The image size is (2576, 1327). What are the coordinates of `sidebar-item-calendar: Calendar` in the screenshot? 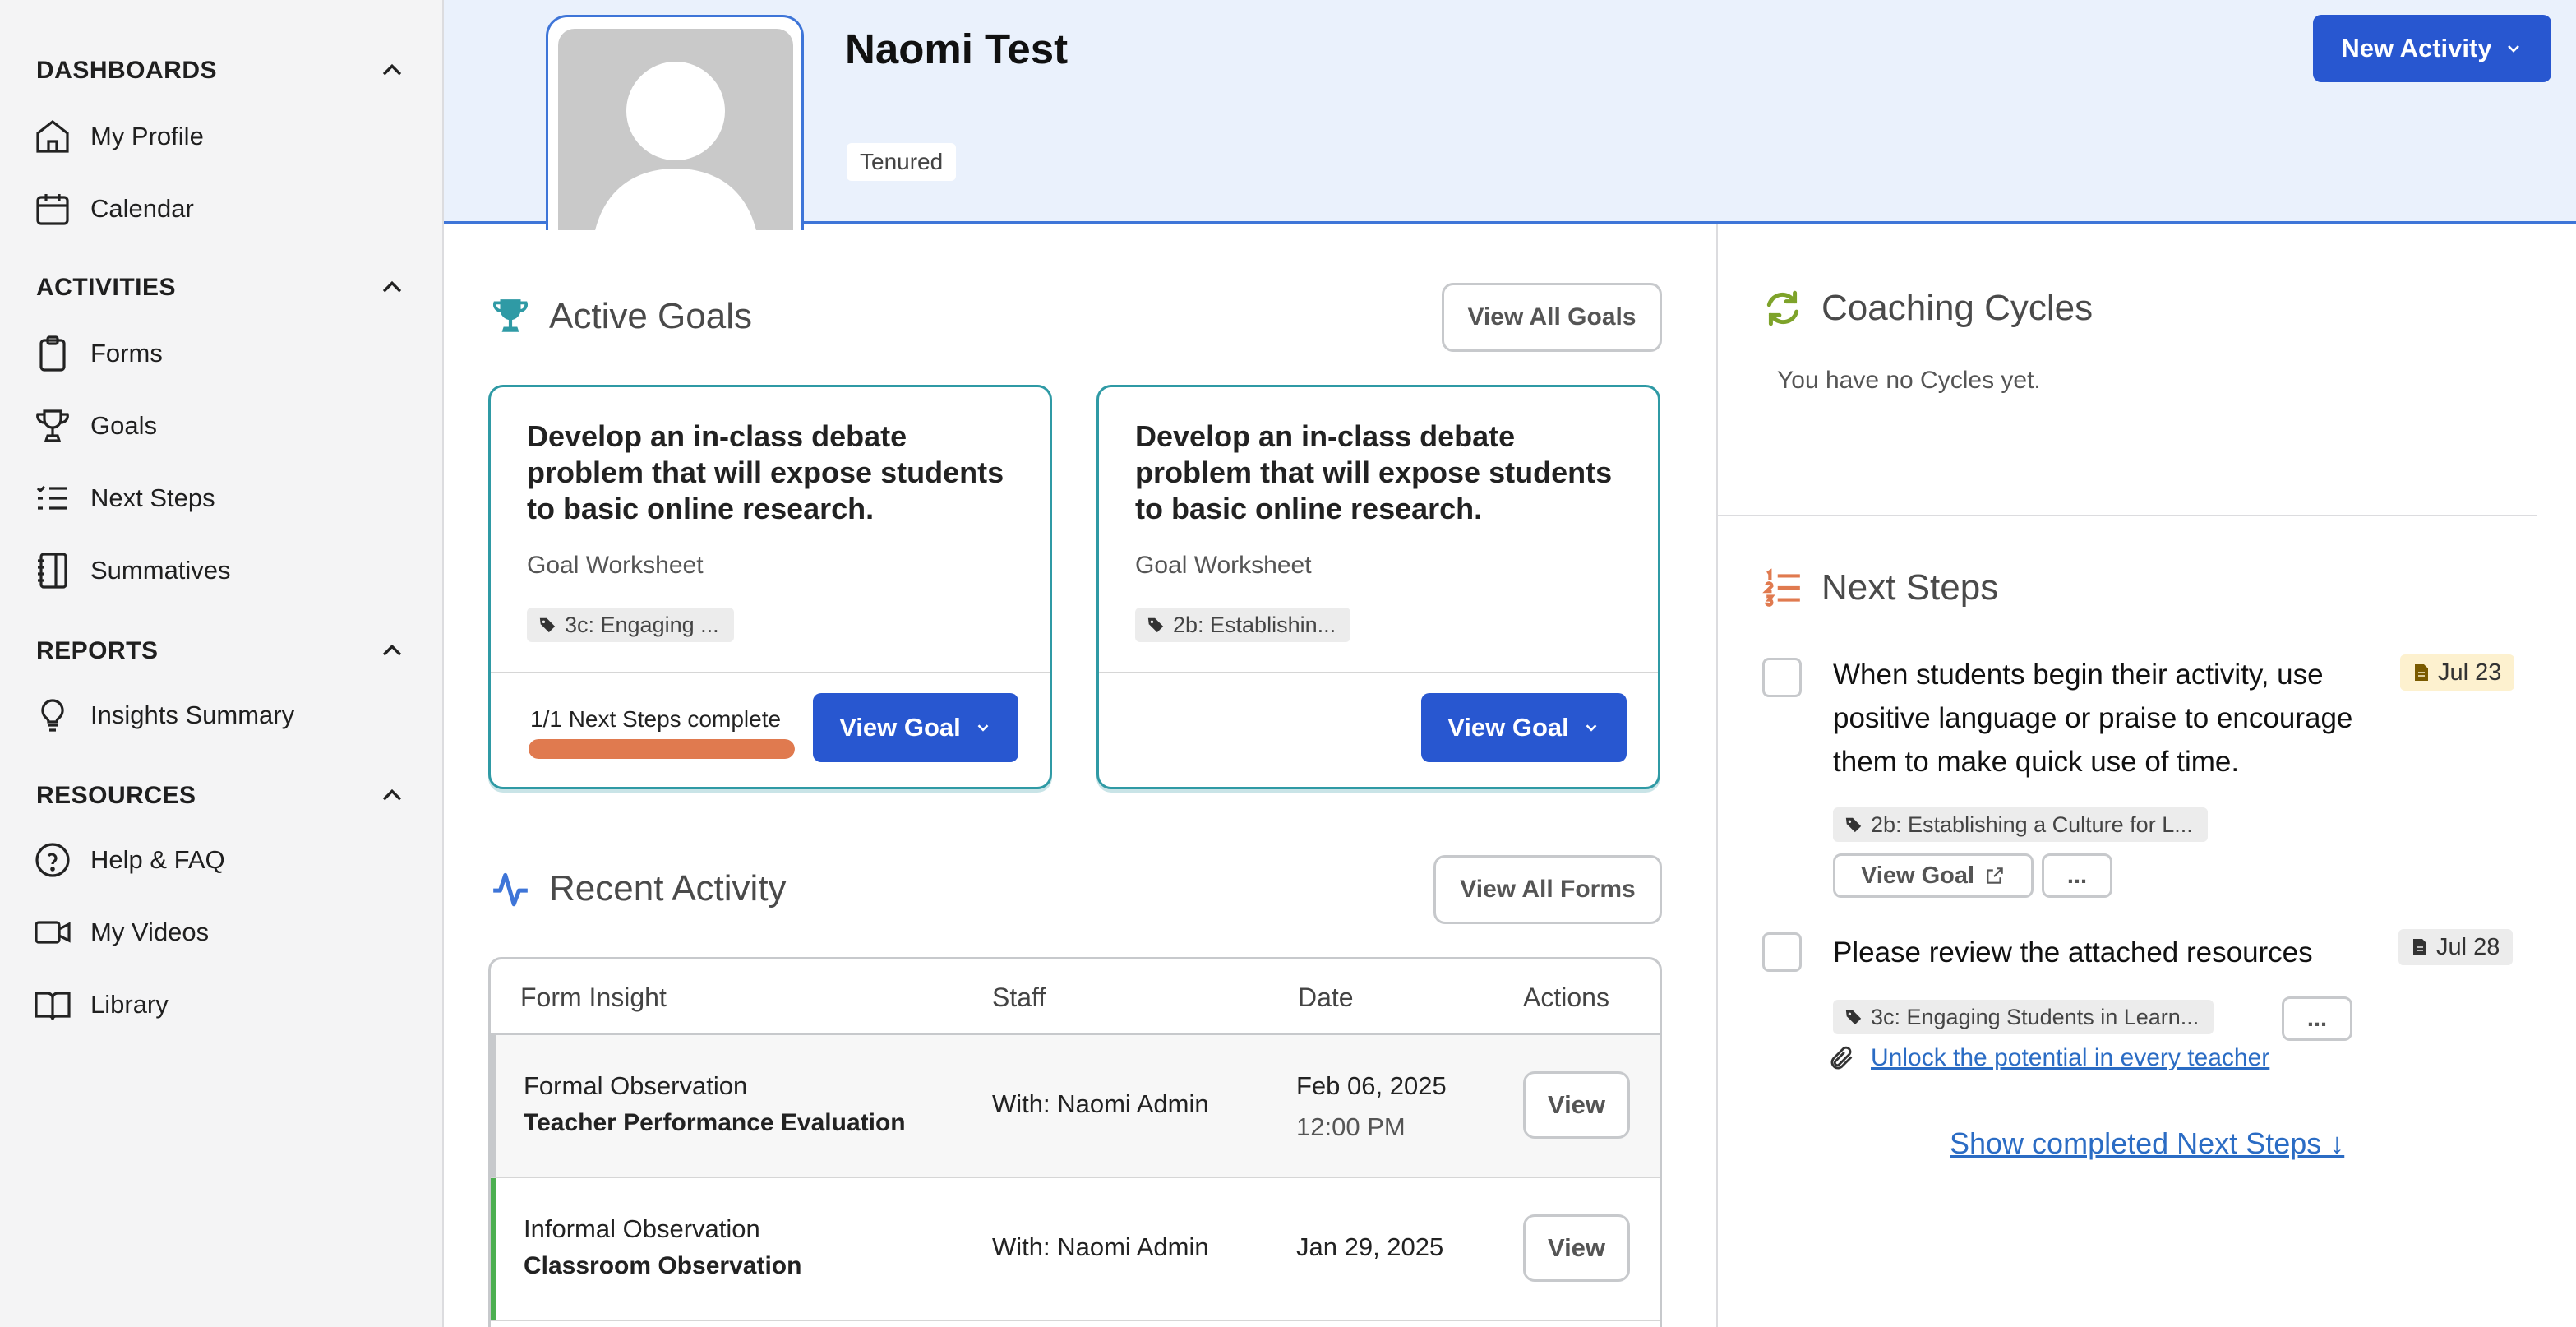 It's located at (222, 208).